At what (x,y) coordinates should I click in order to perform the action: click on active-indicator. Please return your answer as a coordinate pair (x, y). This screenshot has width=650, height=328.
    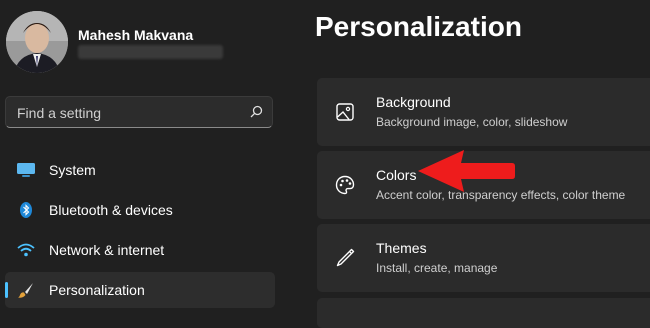
    Looking at the image, I should click on (6, 290).